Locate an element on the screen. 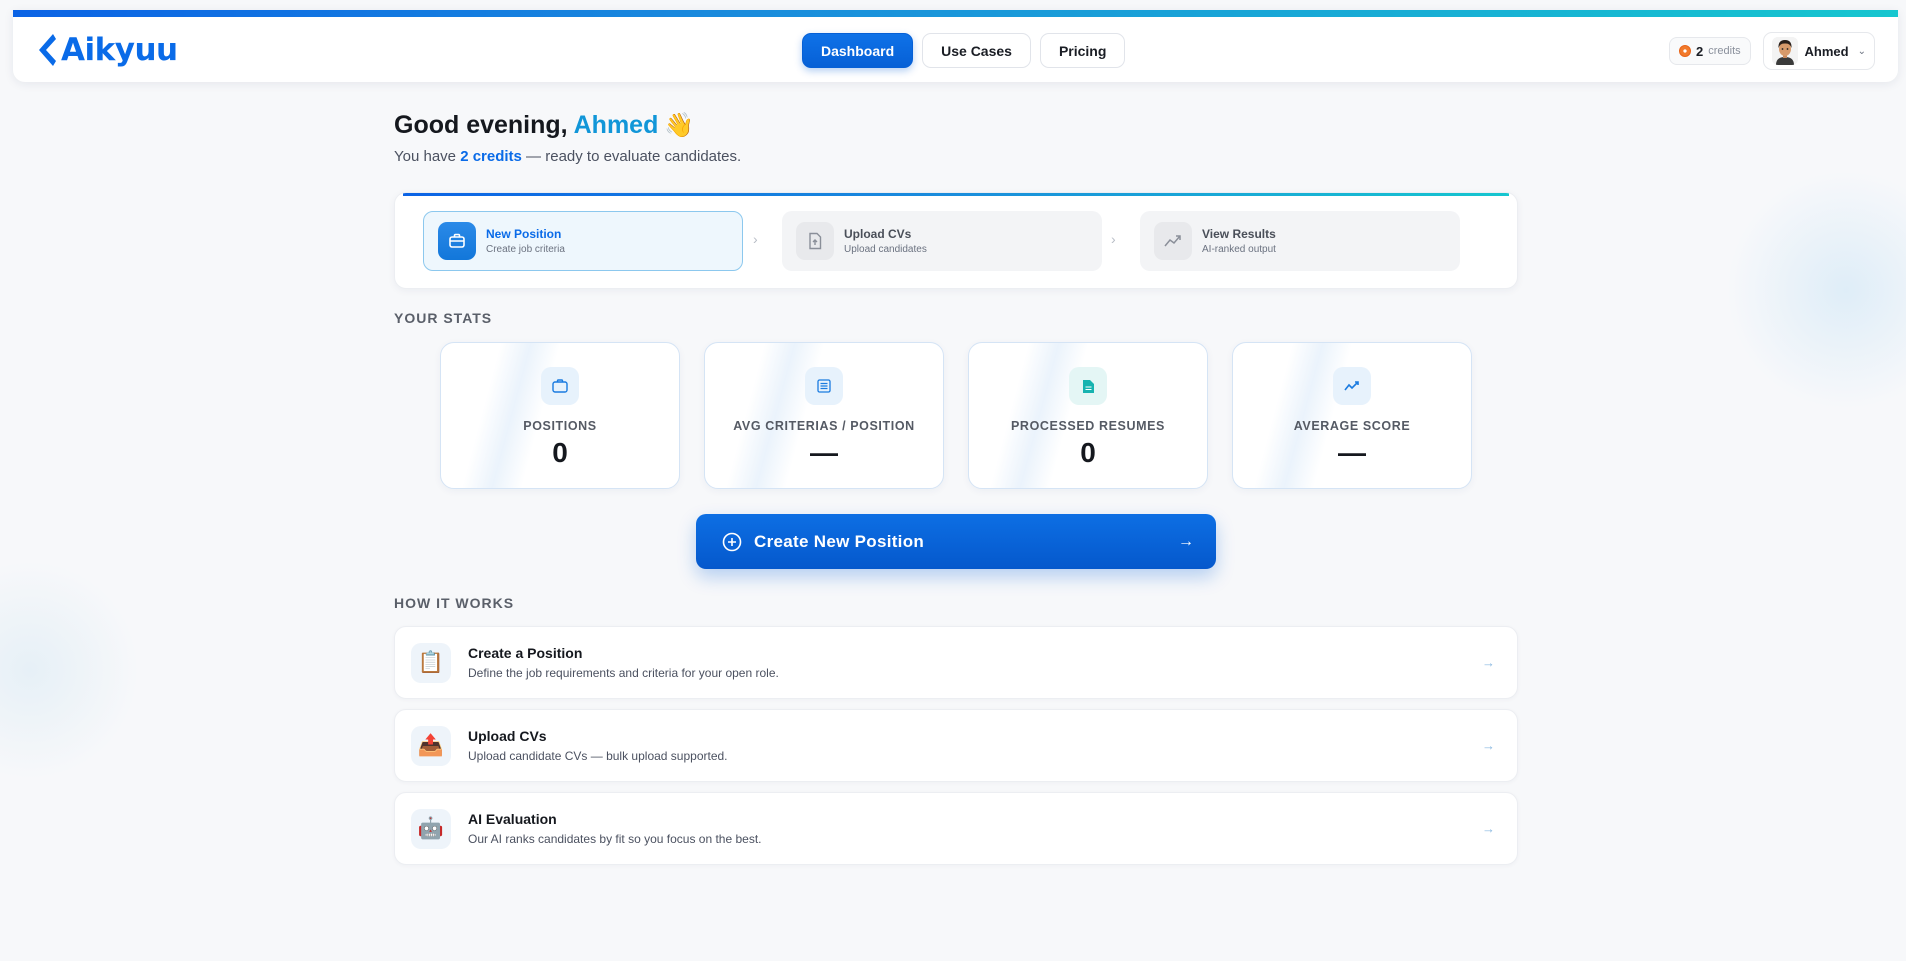 The width and height of the screenshot is (1906, 961). logo: Aikyuu is located at coordinates (106, 50).